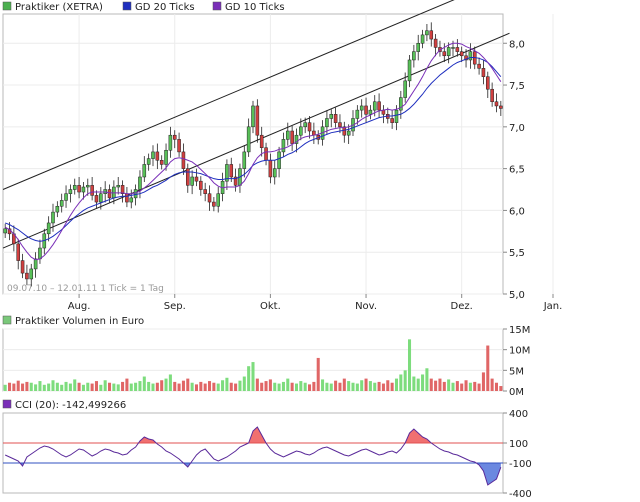 This screenshot has height=502, width=640. I want to click on x-tick-label: Jan., so click(553, 306).